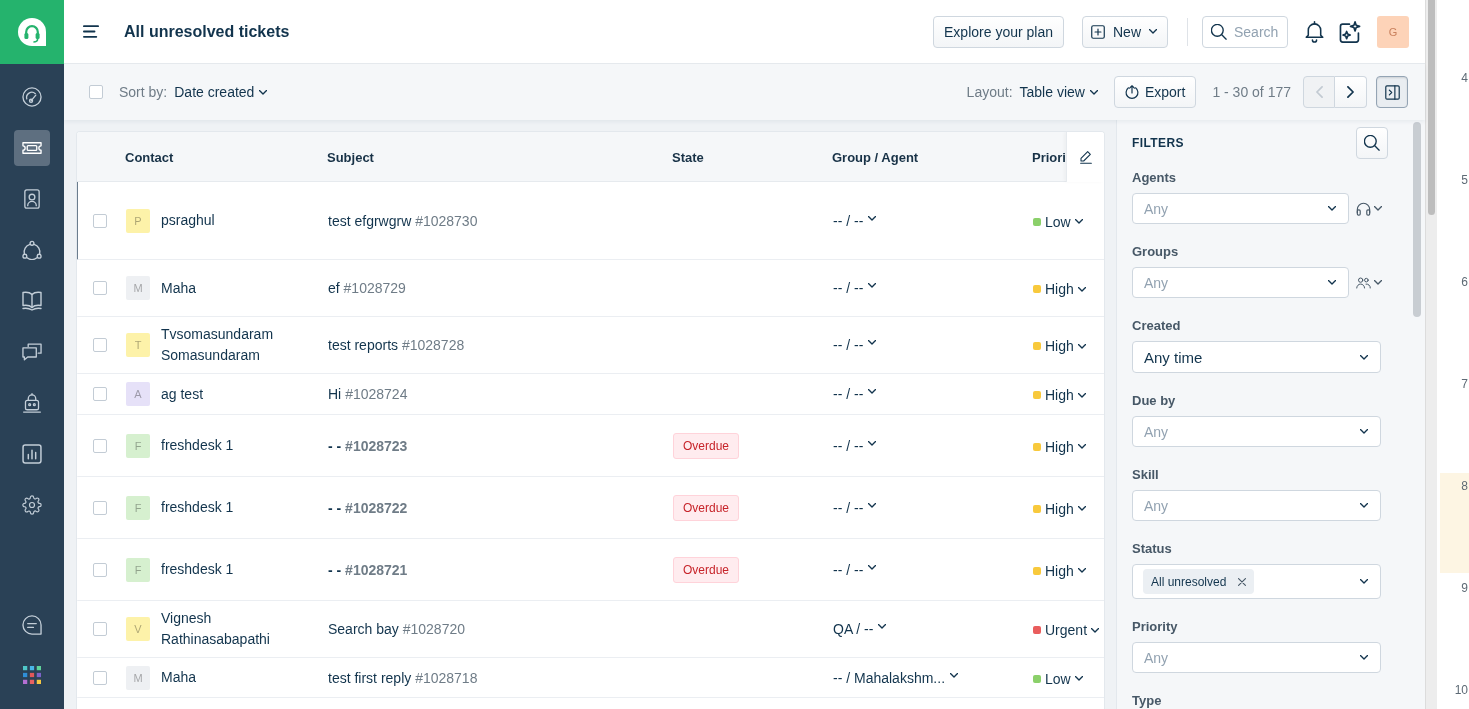  Describe the element at coordinates (1369, 282) in the screenshot. I see `group-type-button` at that location.